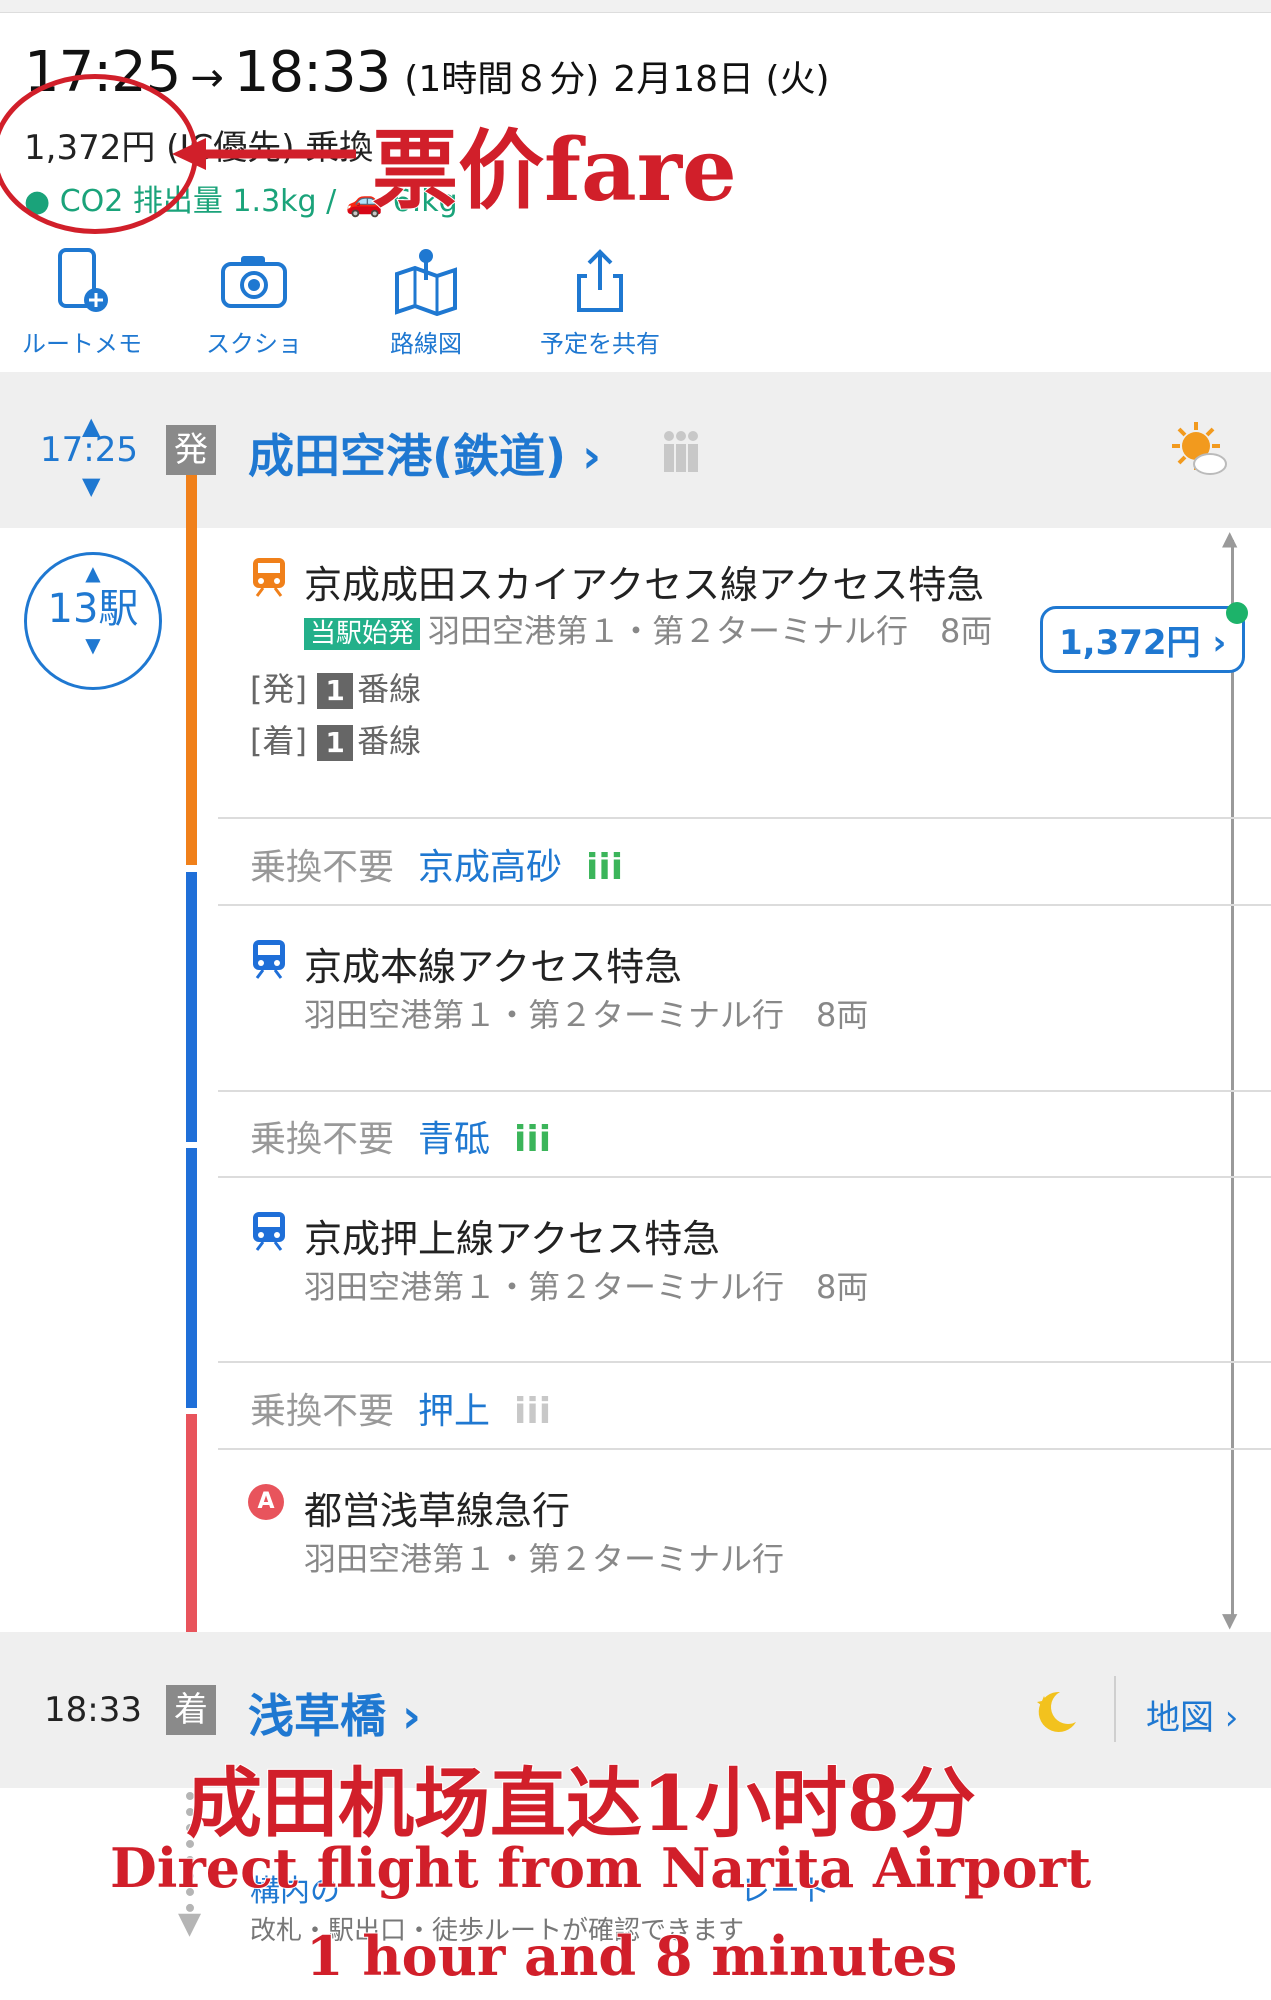  I want to click on transfer-row-3: 乗換不要 押上 iii, so click(400, 1408).